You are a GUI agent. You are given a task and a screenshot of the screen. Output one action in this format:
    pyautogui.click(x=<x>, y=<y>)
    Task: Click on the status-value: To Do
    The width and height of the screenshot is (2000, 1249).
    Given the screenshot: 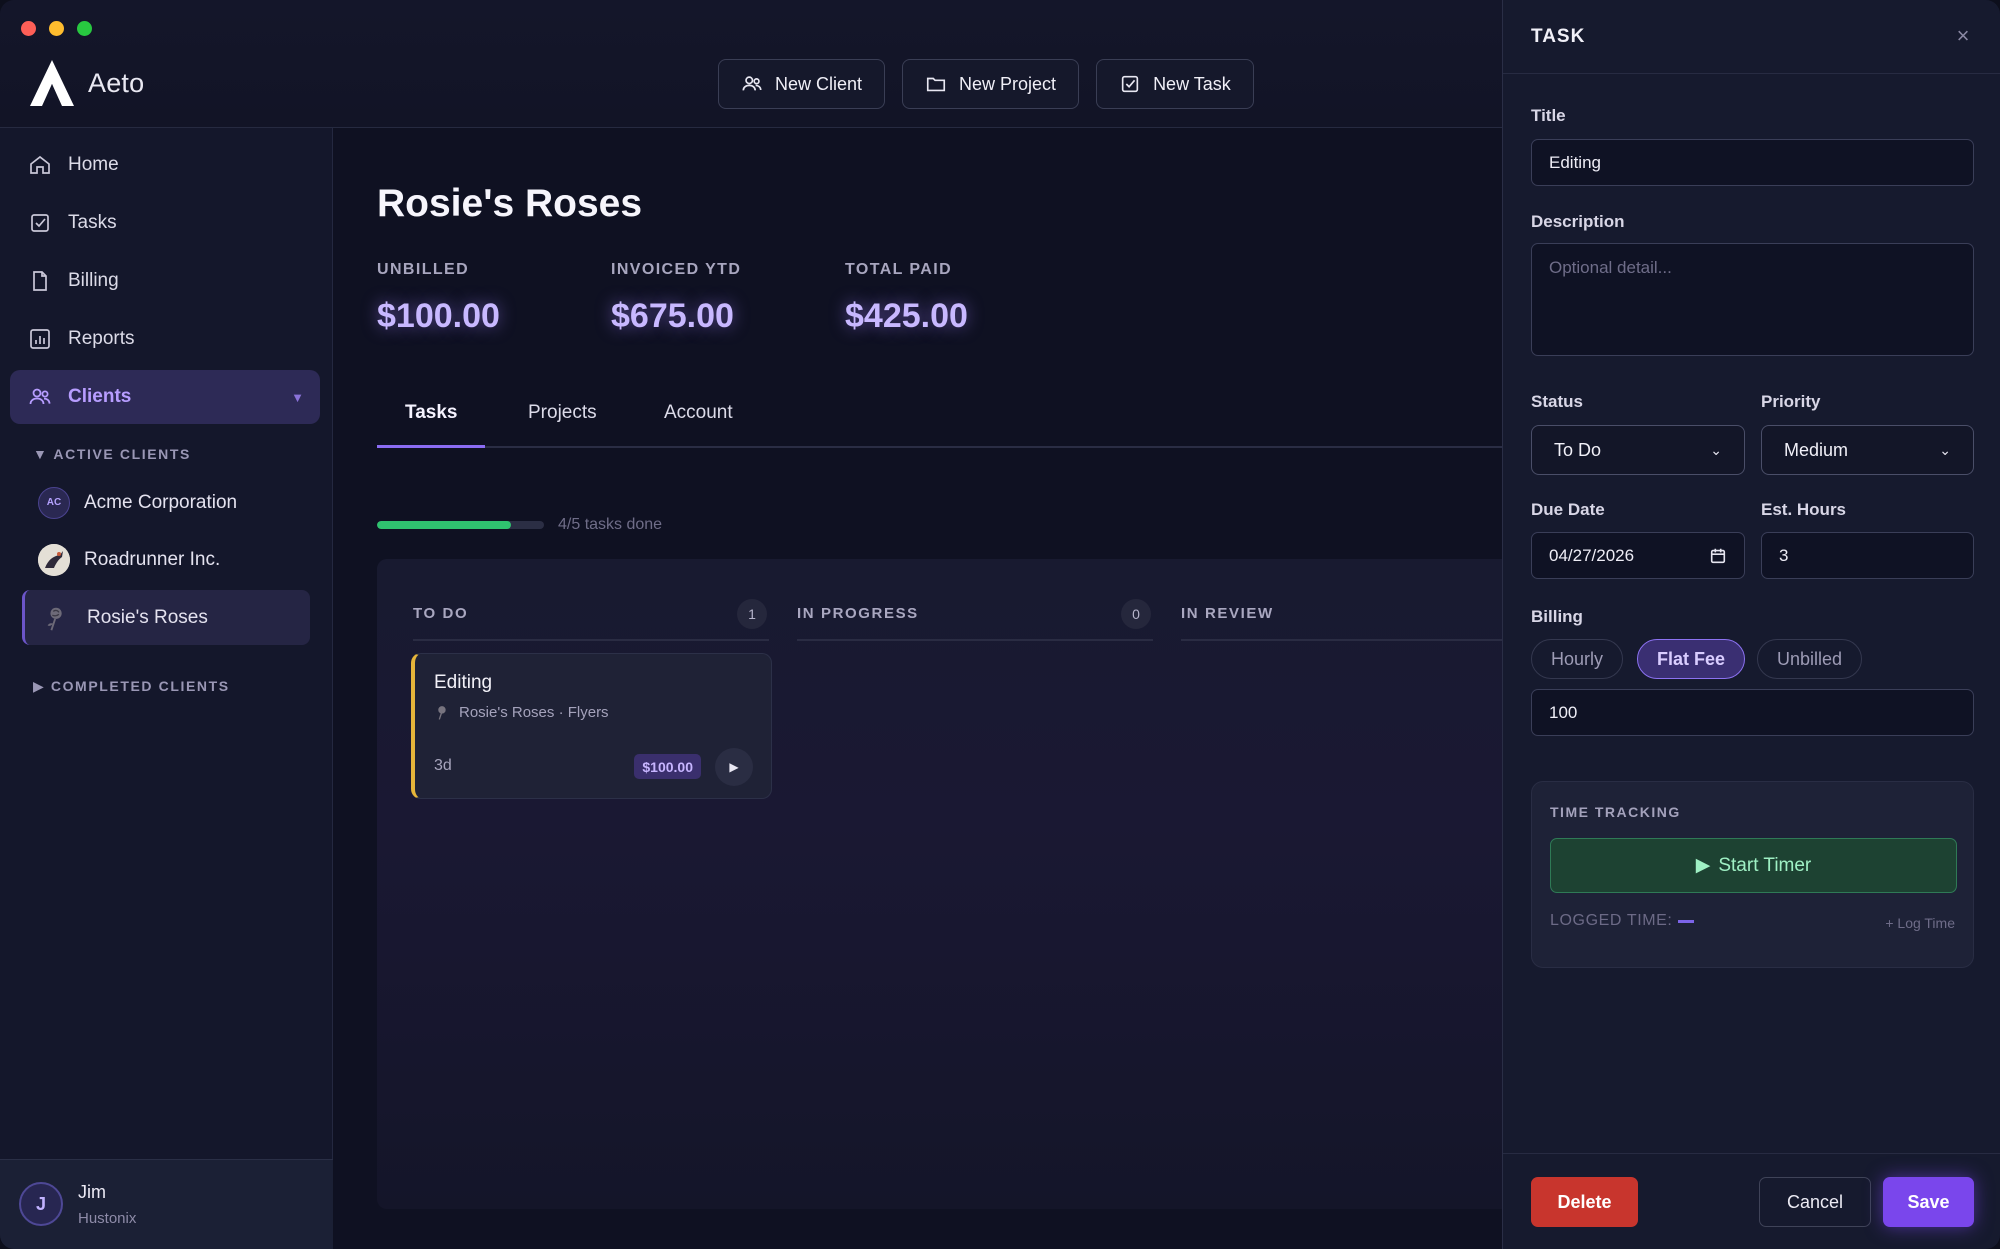 What is the action you would take?
    pyautogui.click(x=1578, y=449)
    